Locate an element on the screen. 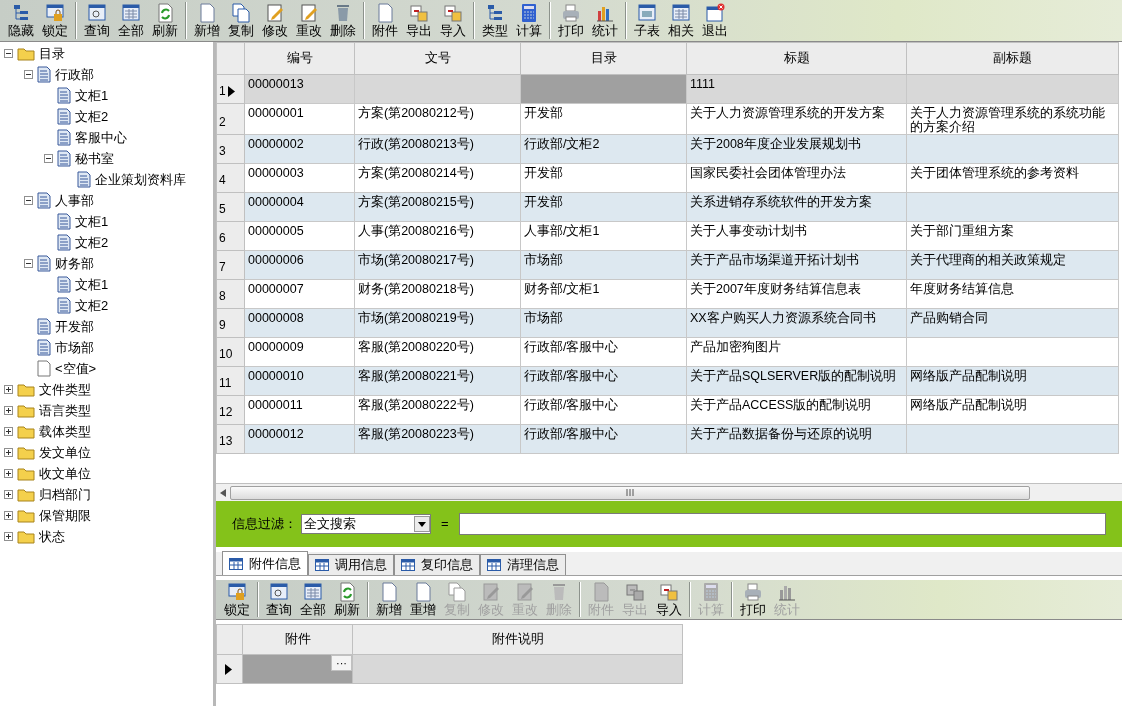  toolbar-button: 附件 is located at coordinates (385, 20).